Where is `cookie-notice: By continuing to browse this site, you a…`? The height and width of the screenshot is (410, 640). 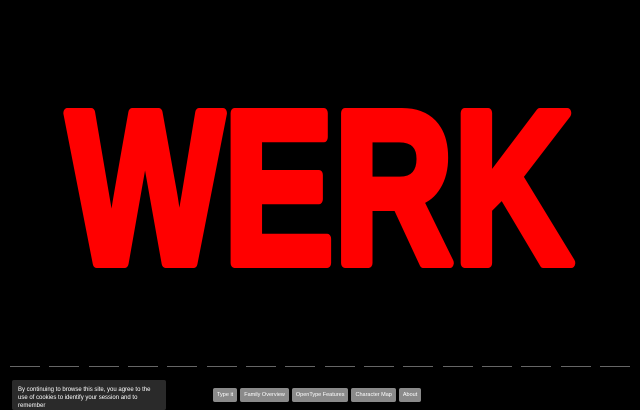
cookie-notice: By continuing to browse this site, you a… is located at coordinates (89, 395).